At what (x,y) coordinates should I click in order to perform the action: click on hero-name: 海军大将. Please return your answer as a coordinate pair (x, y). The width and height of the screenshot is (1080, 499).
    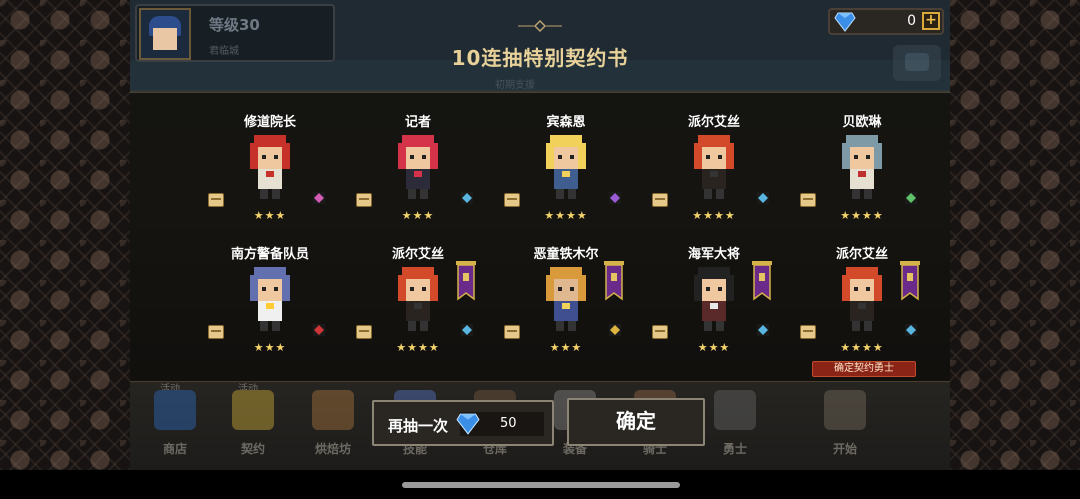
    Looking at the image, I should click on (713, 254).